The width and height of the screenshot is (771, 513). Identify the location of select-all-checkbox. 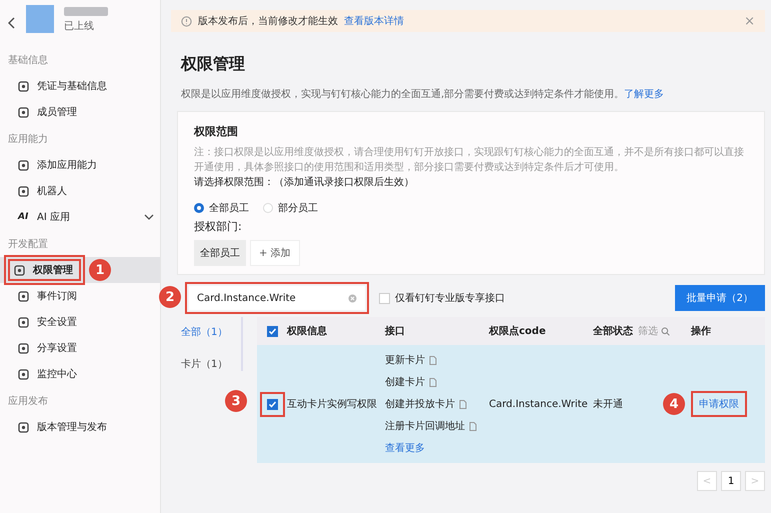
(272, 331).